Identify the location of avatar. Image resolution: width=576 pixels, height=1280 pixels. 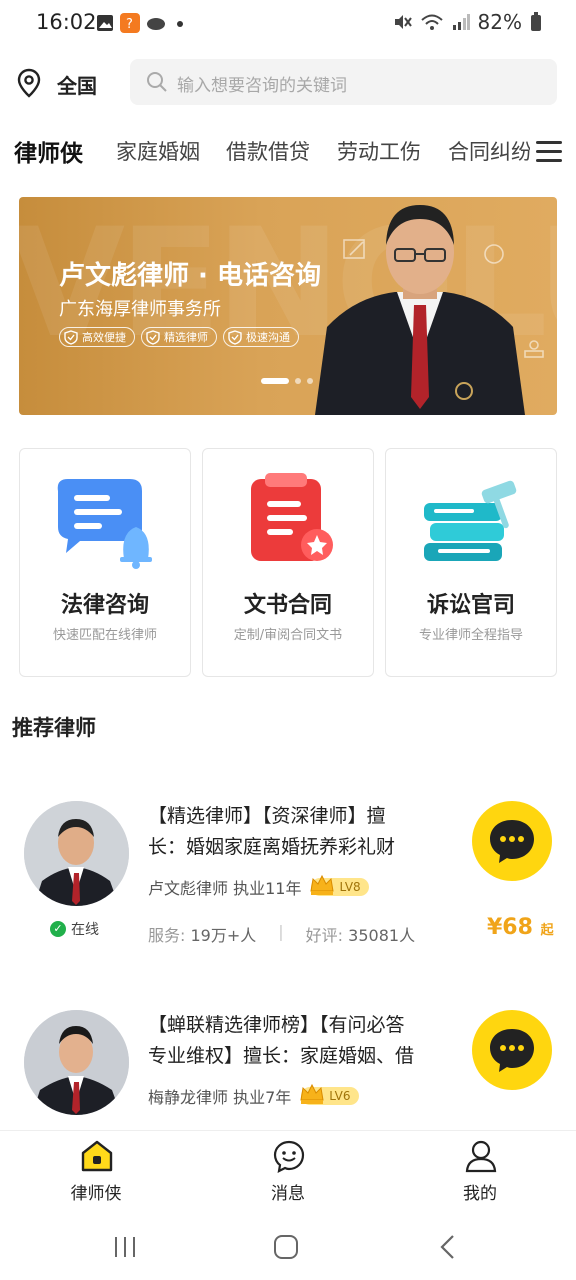
(76, 853).